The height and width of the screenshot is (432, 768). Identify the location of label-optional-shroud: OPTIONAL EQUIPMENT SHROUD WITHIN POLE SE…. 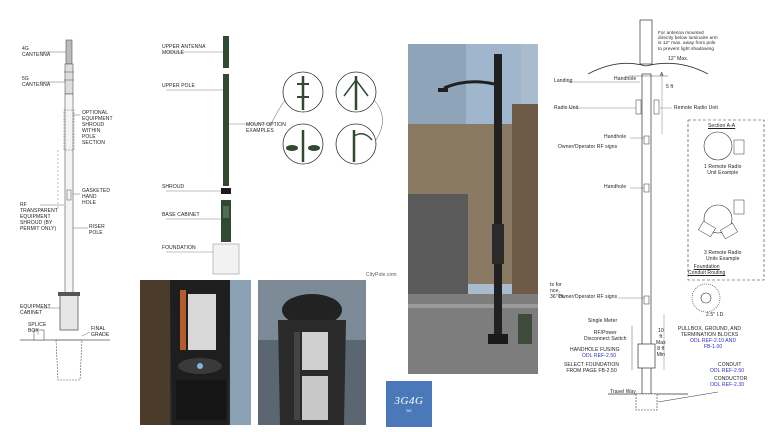
(97, 128).